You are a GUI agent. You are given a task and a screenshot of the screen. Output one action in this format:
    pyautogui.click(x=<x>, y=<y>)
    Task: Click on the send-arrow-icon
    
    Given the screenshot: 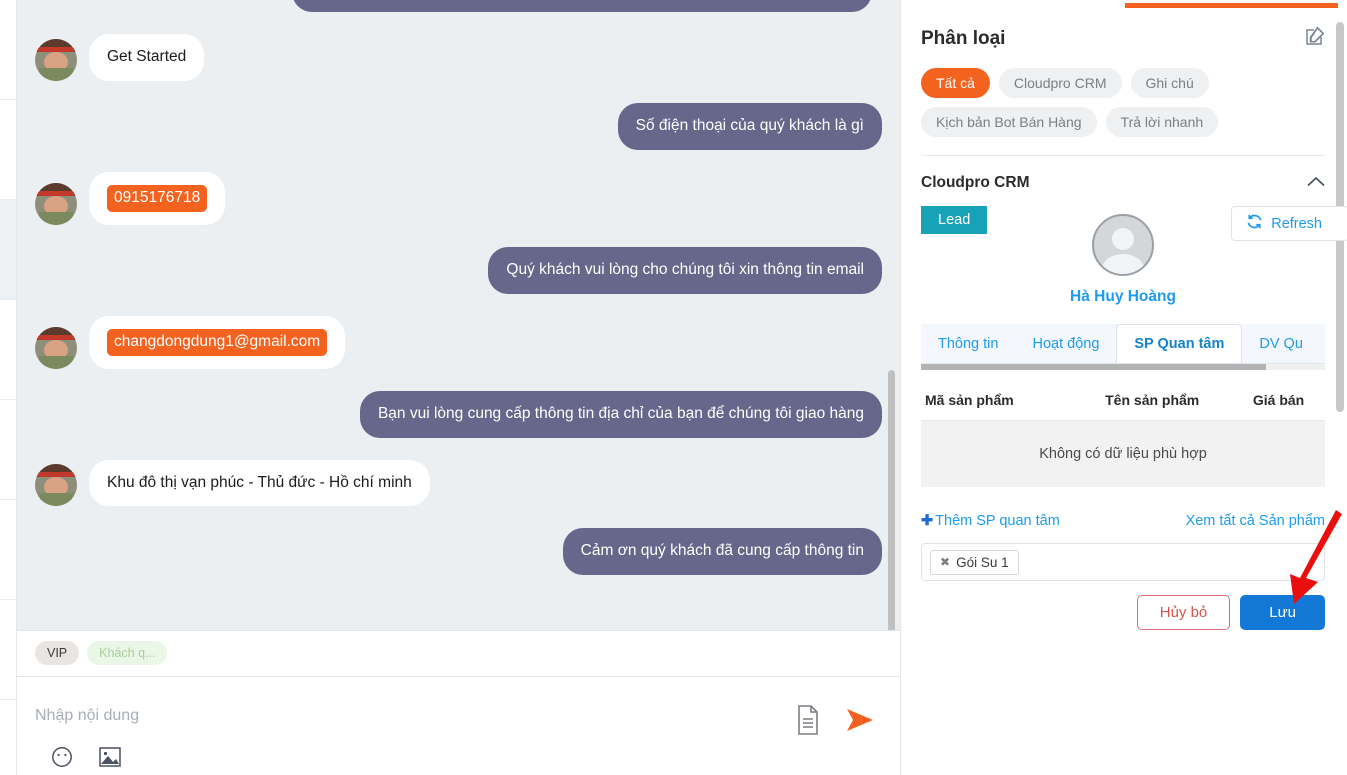 What is the action you would take?
    pyautogui.click(x=860, y=722)
    